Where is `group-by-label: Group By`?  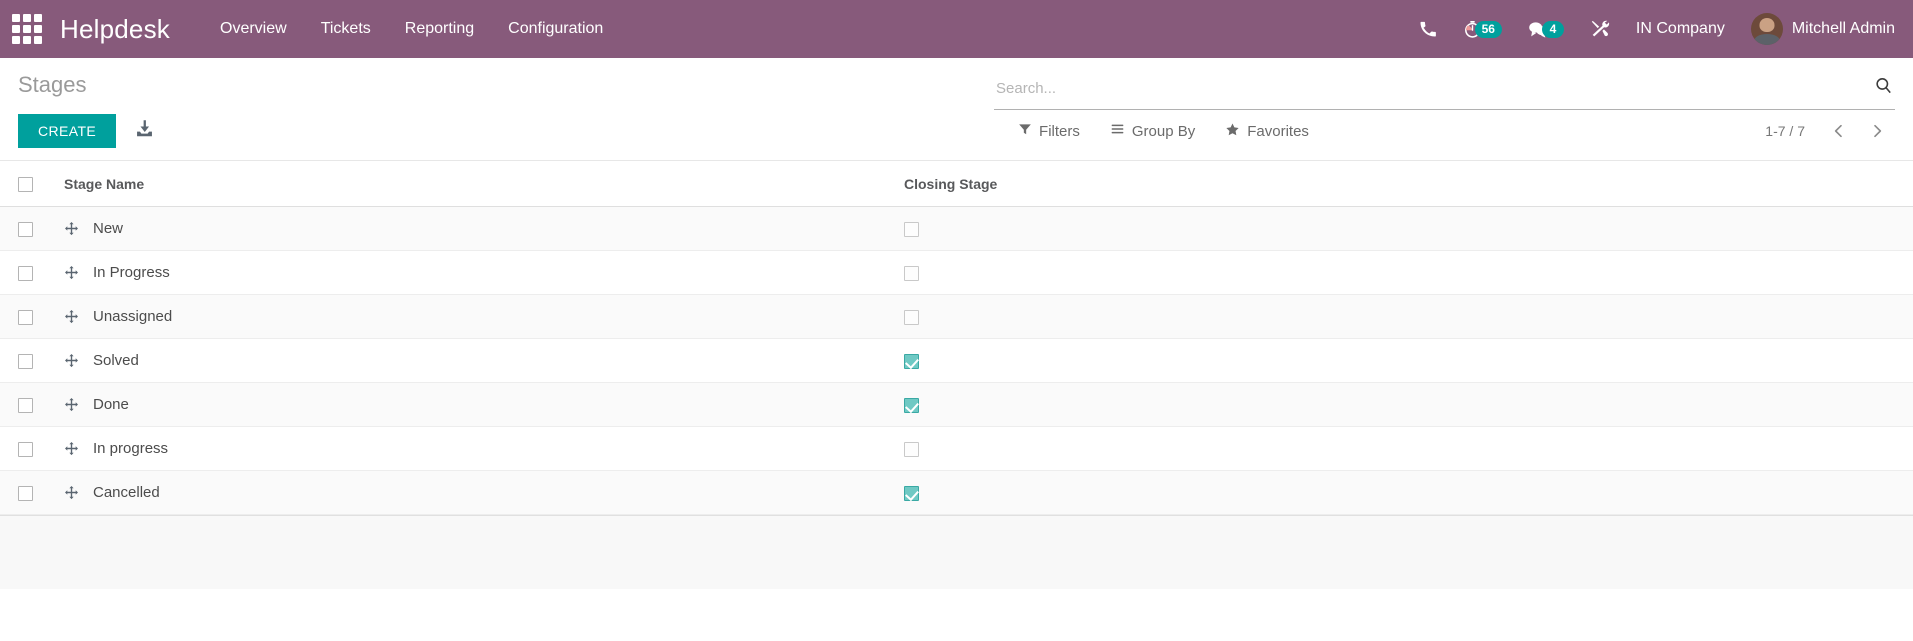
group-by-label: Group By is located at coordinates (1163, 131).